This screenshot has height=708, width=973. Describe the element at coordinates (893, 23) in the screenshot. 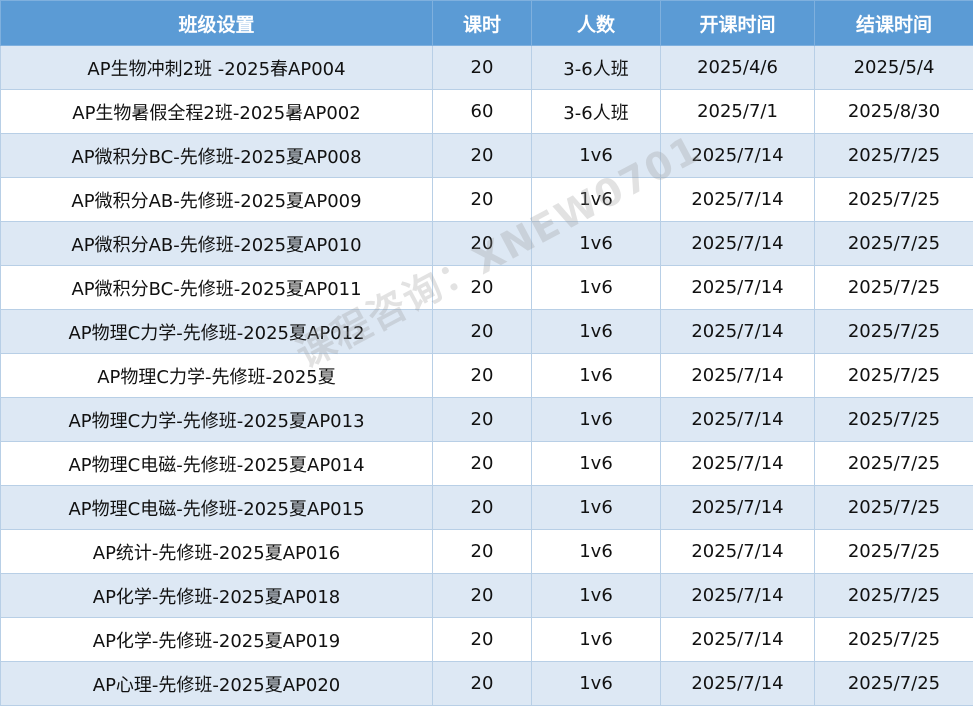

I see `header-end-date: 结课时间` at that location.